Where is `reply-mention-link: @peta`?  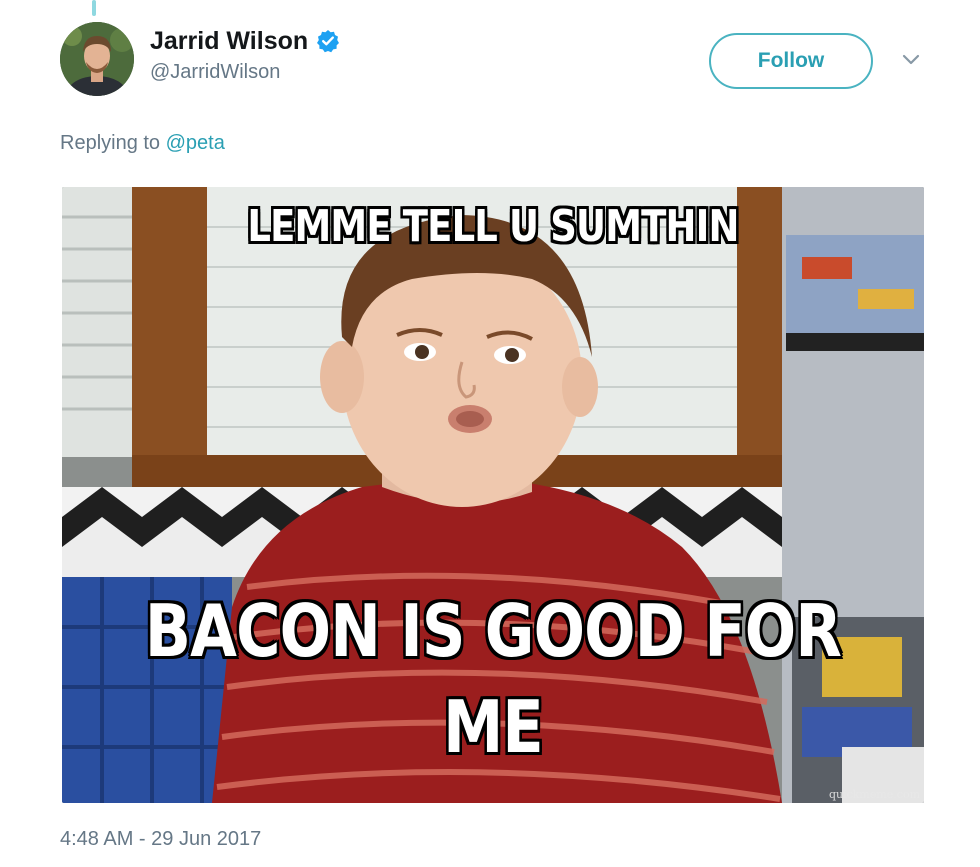
reply-mention-link: @peta is located at coordinates (195, 143).